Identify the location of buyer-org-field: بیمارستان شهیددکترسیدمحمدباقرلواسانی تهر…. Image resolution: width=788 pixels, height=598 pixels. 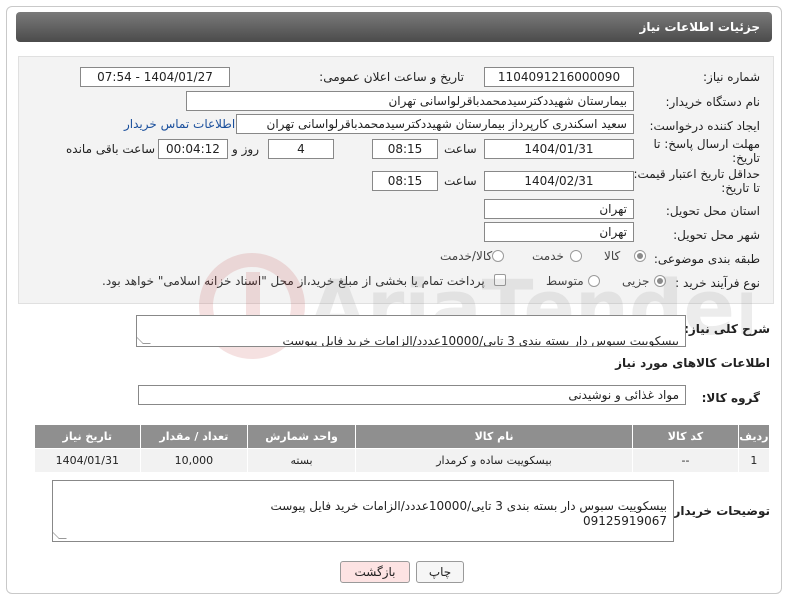
(410, 101).